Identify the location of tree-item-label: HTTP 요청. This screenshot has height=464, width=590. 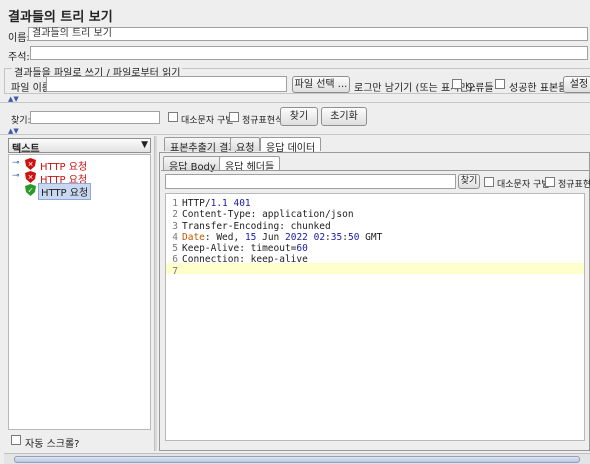
(65, 191).